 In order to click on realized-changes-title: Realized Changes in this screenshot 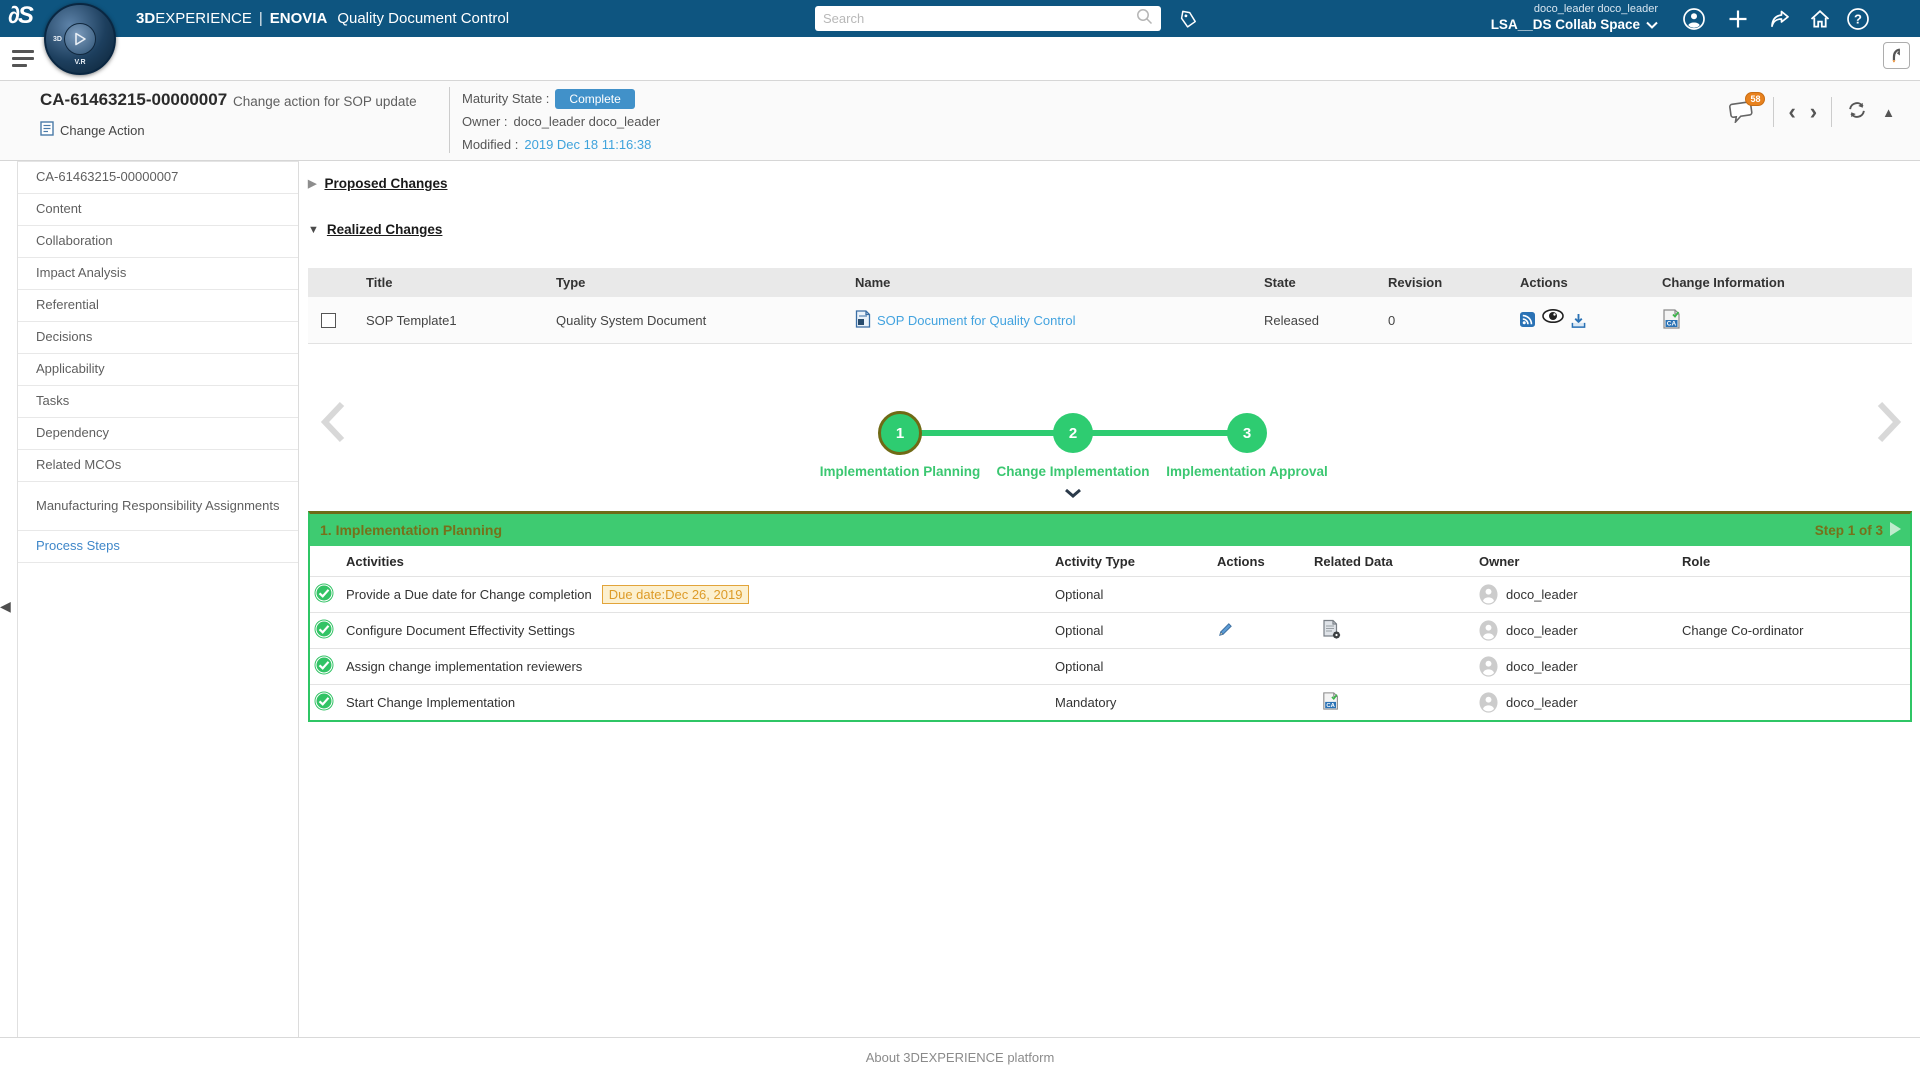, I will do `click(385, 229)`.